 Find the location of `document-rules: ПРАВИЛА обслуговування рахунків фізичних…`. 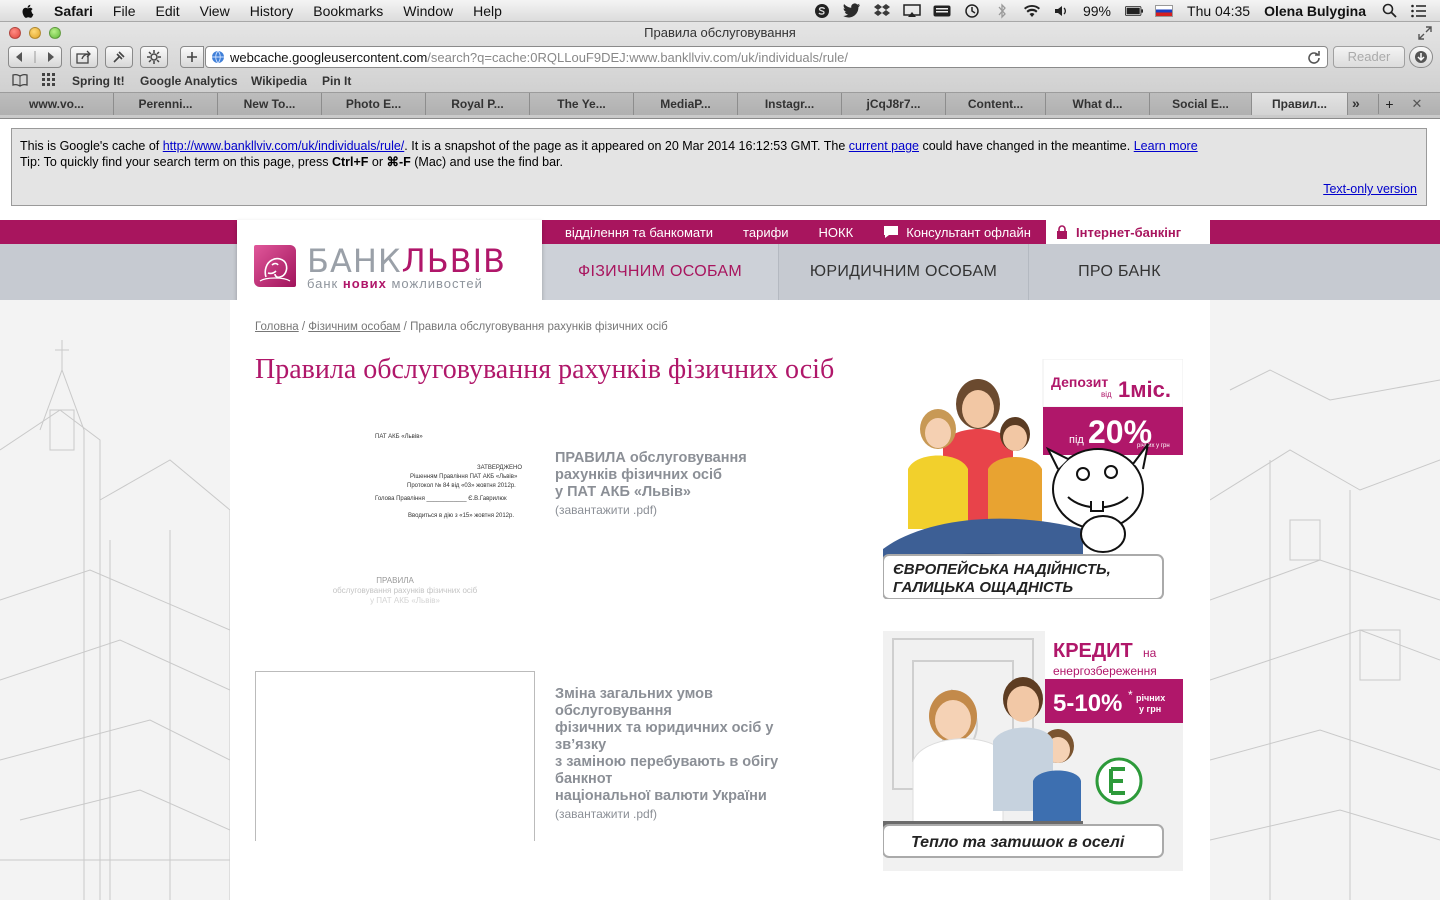

document-rules: ПРАВИЛА обслуговування рахунків фізичних… is located at coordinates (705, 484).